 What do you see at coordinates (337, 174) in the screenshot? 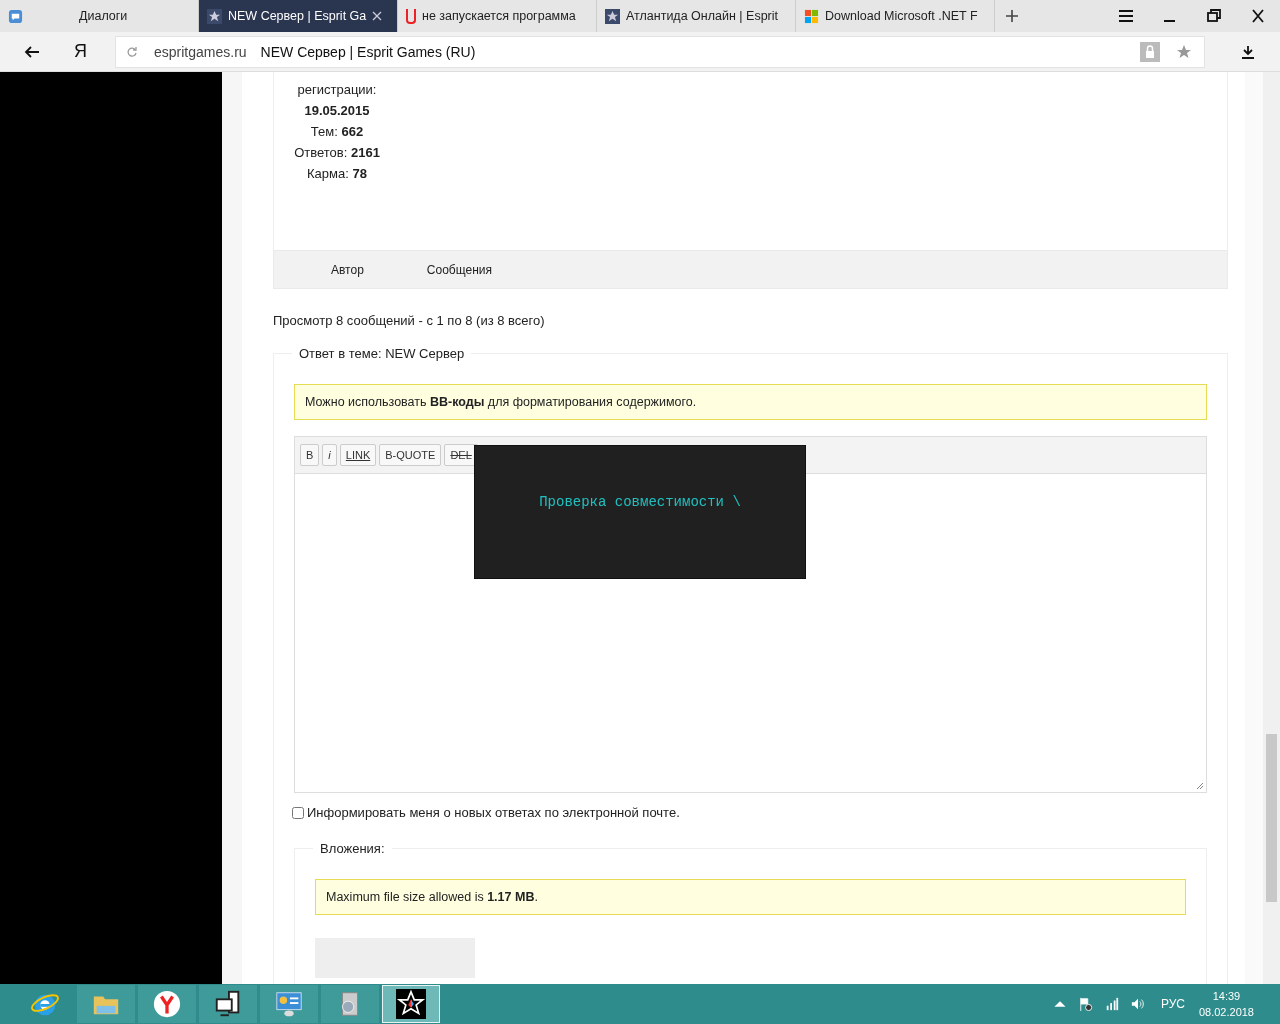
I see `profile-stat: Карма: 78` at bounding box center [337, 174].